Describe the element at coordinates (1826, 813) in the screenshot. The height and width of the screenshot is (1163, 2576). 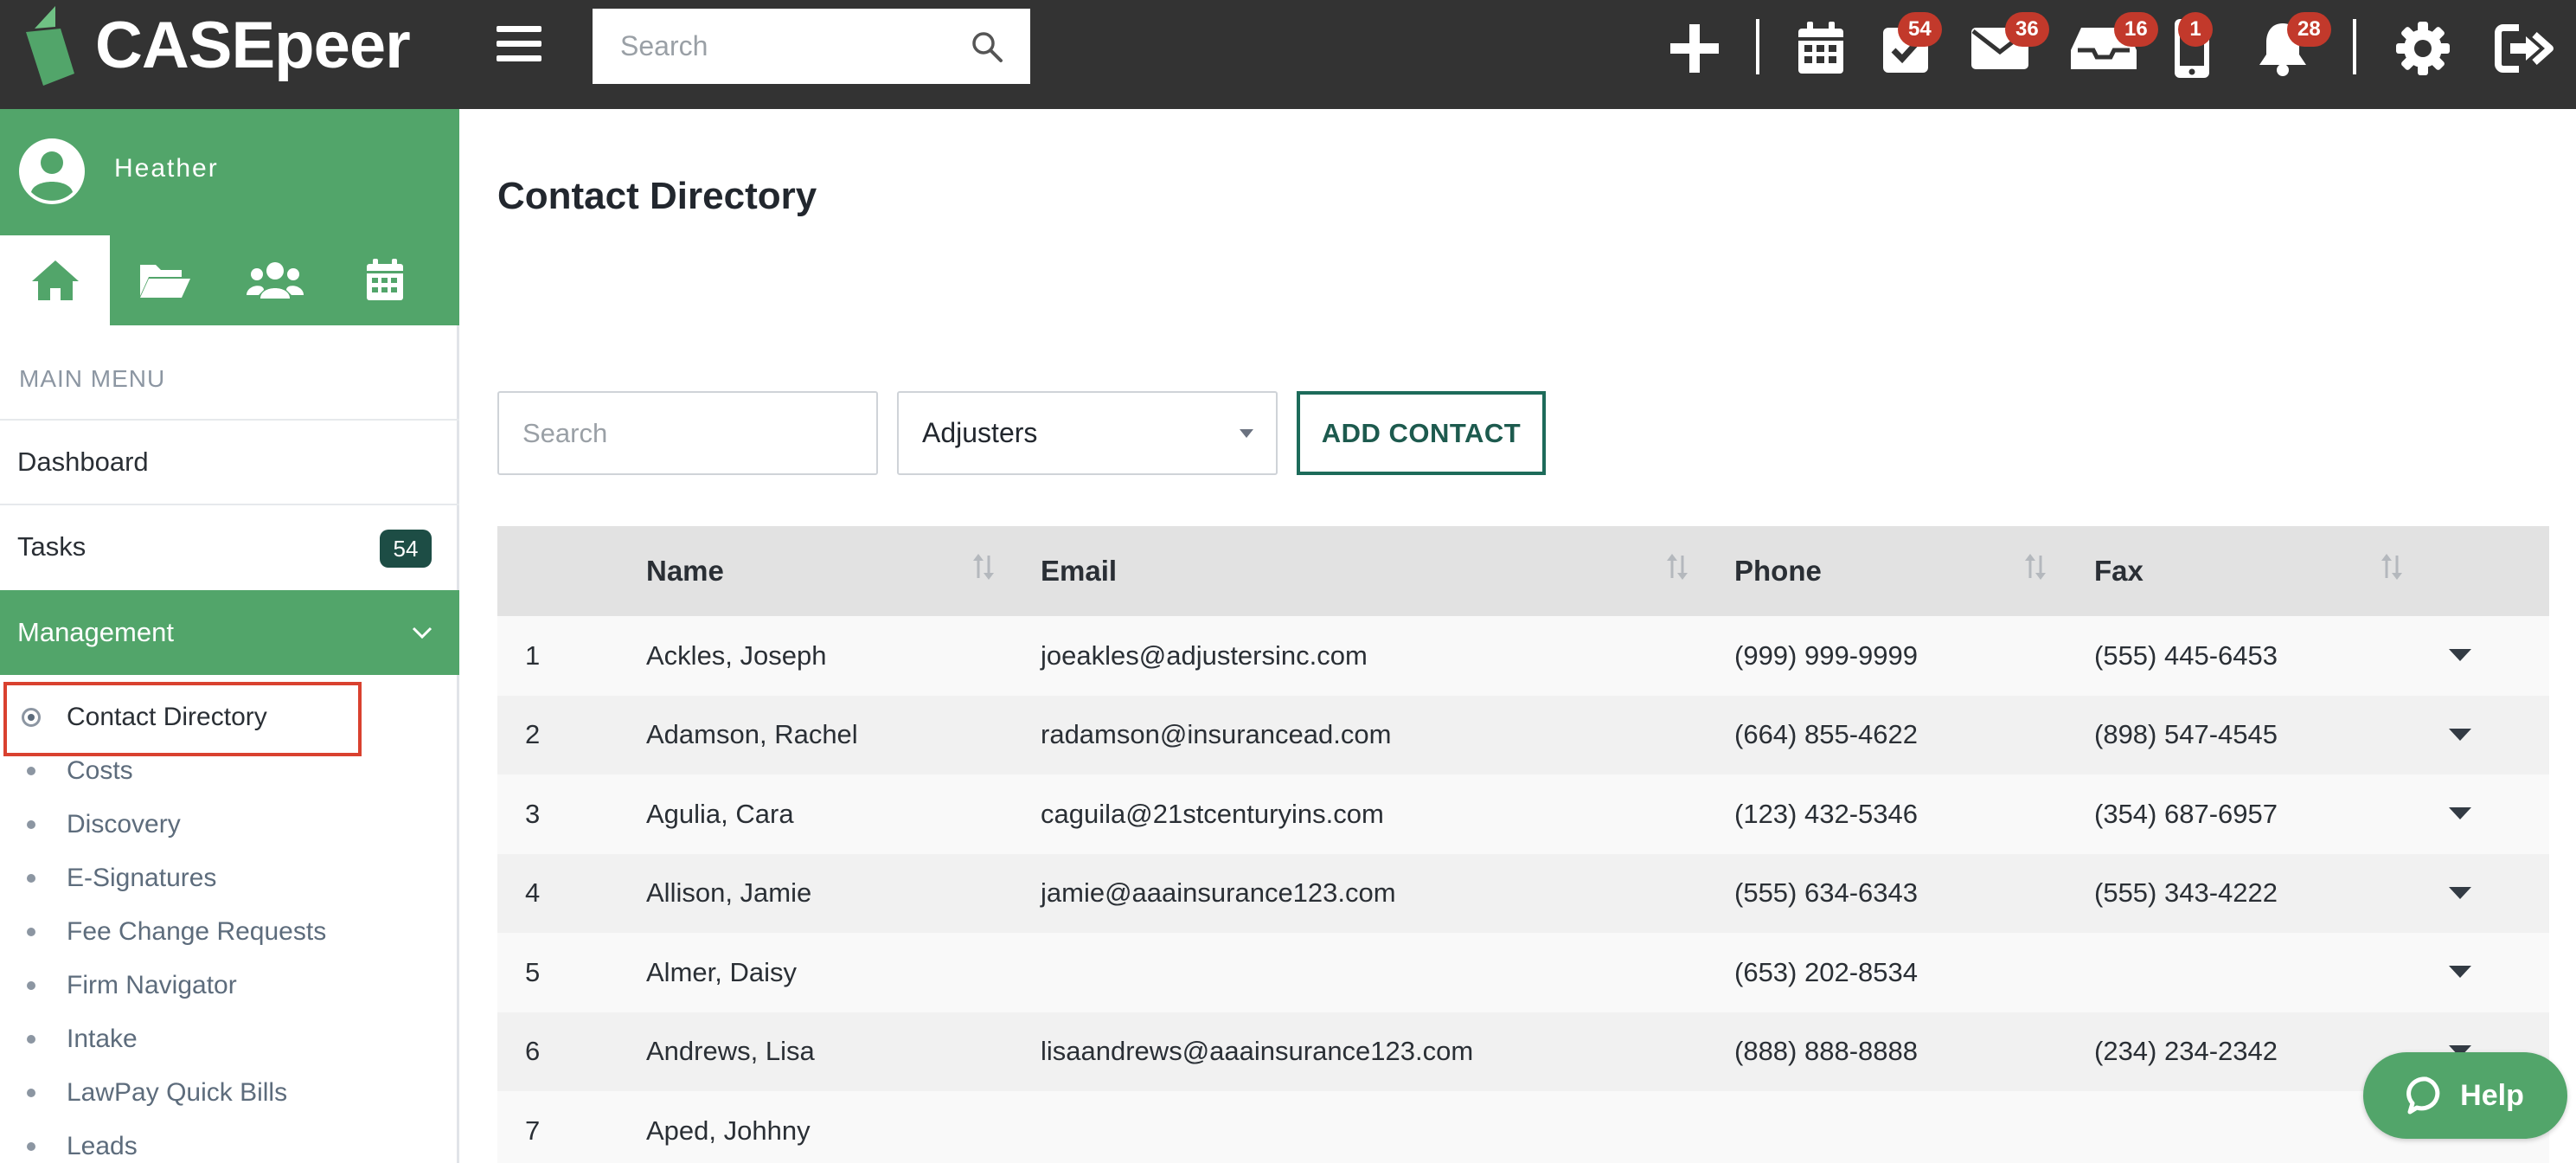
I see `contact-phone: (123) 432-5346` at that location.